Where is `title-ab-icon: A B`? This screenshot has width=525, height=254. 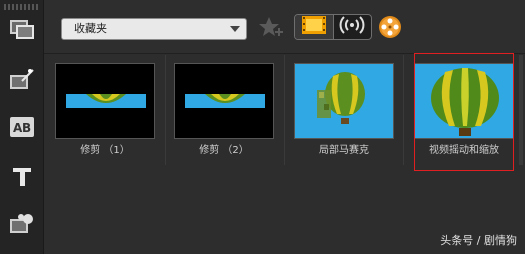
title-ab-icon: A B is located at coordinates (22, 127).